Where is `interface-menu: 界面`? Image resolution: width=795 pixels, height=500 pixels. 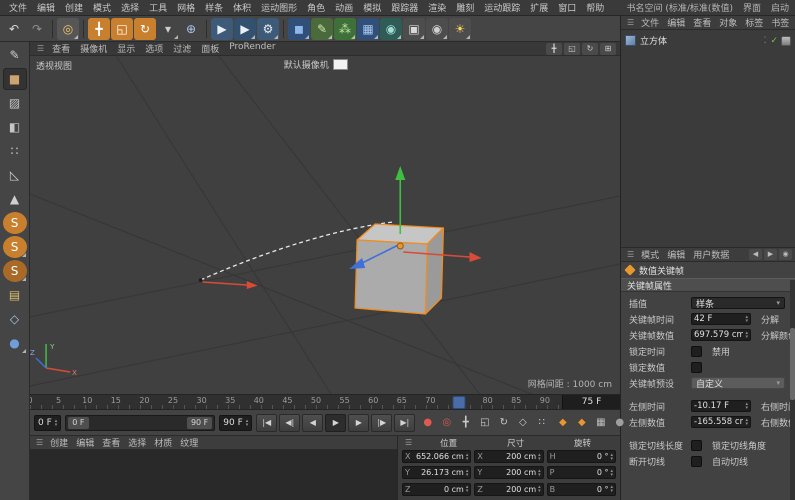 interface-menu: 界面 is located at coordinates (752, 7).